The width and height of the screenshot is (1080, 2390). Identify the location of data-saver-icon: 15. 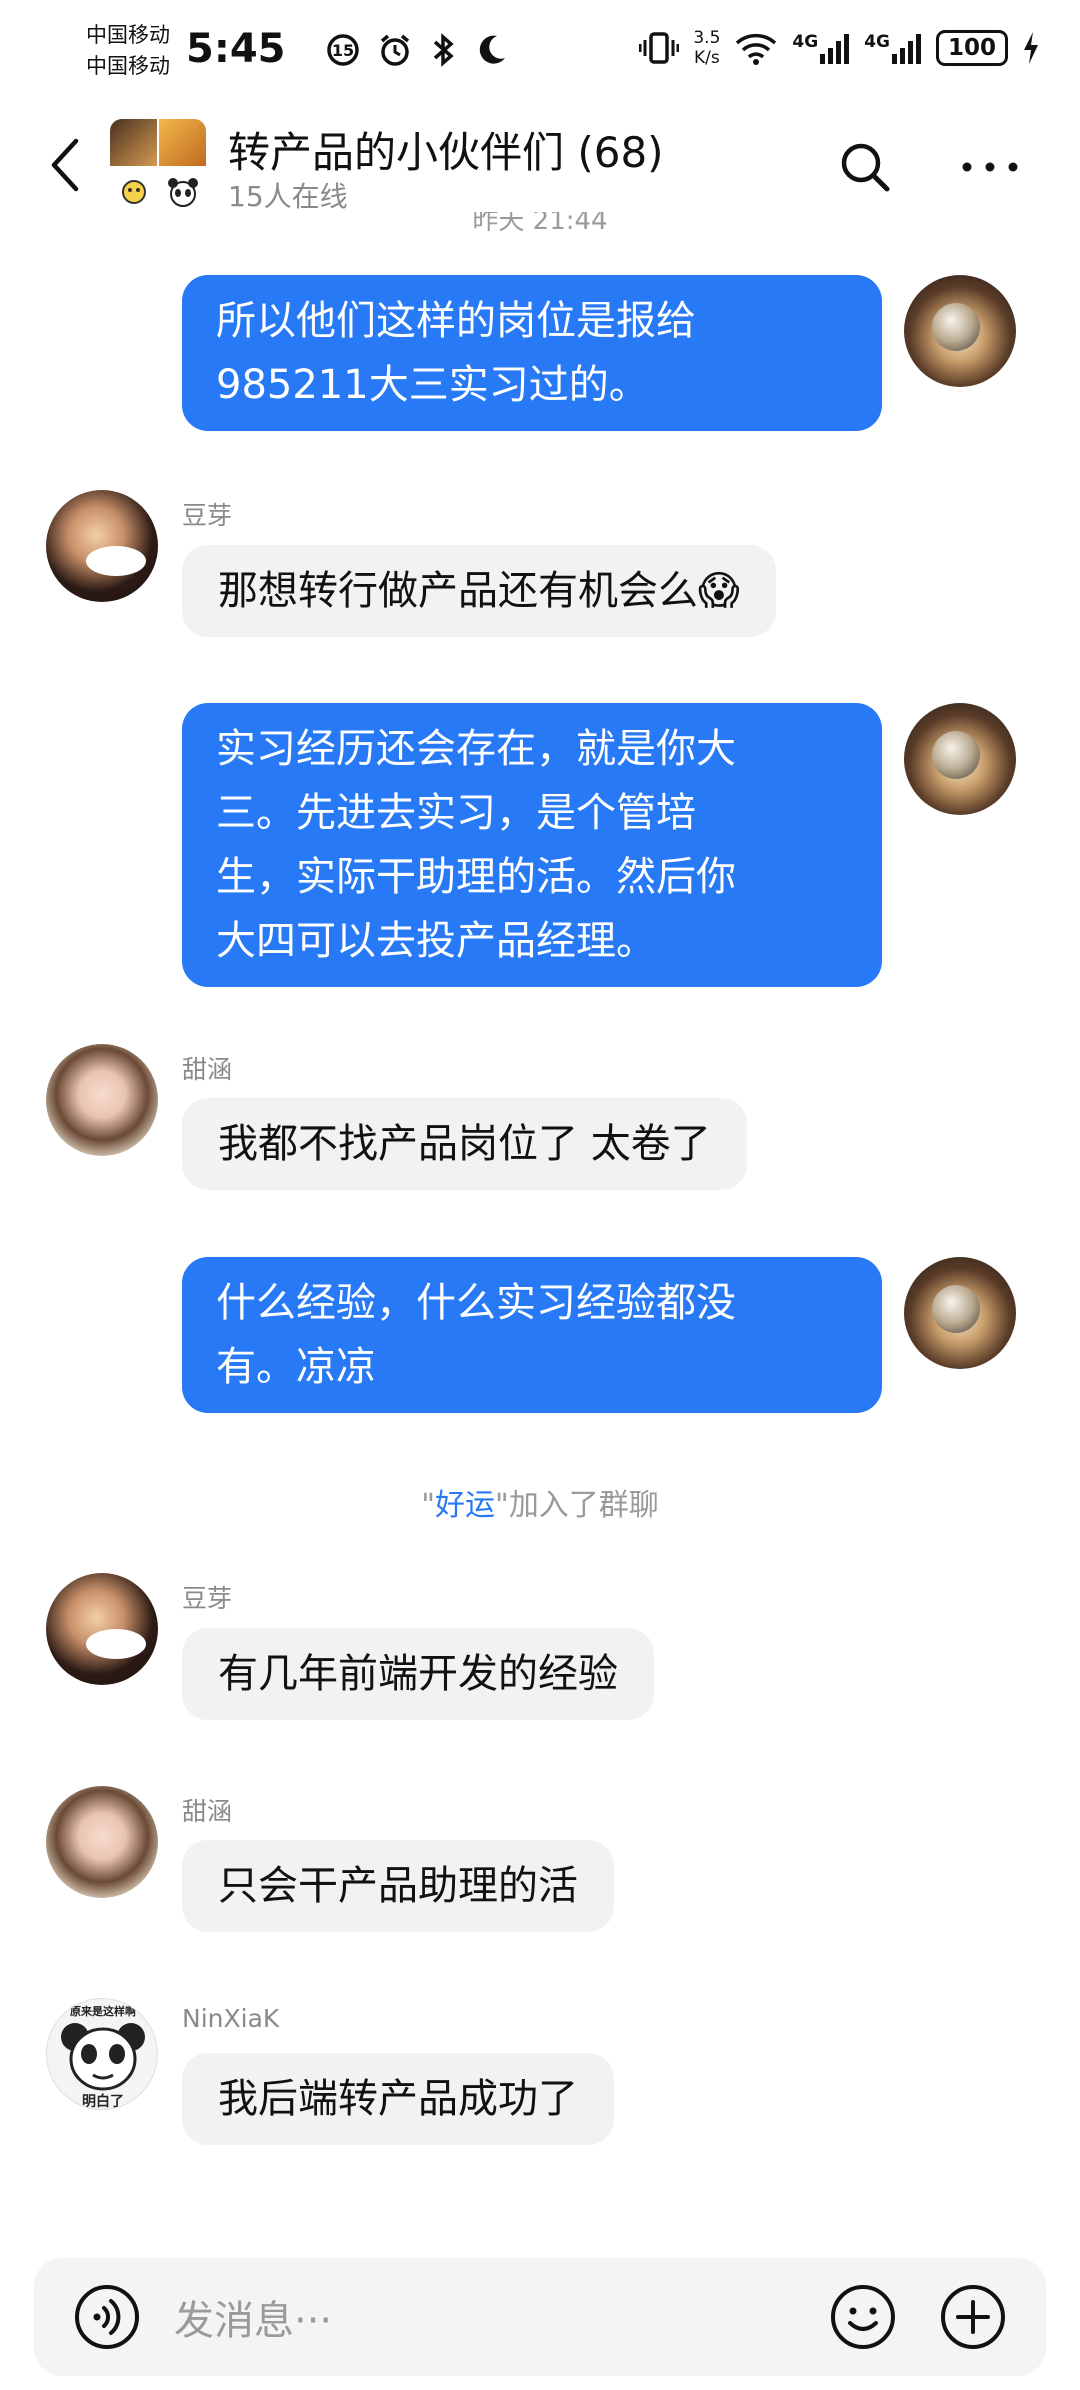
(343, 50).